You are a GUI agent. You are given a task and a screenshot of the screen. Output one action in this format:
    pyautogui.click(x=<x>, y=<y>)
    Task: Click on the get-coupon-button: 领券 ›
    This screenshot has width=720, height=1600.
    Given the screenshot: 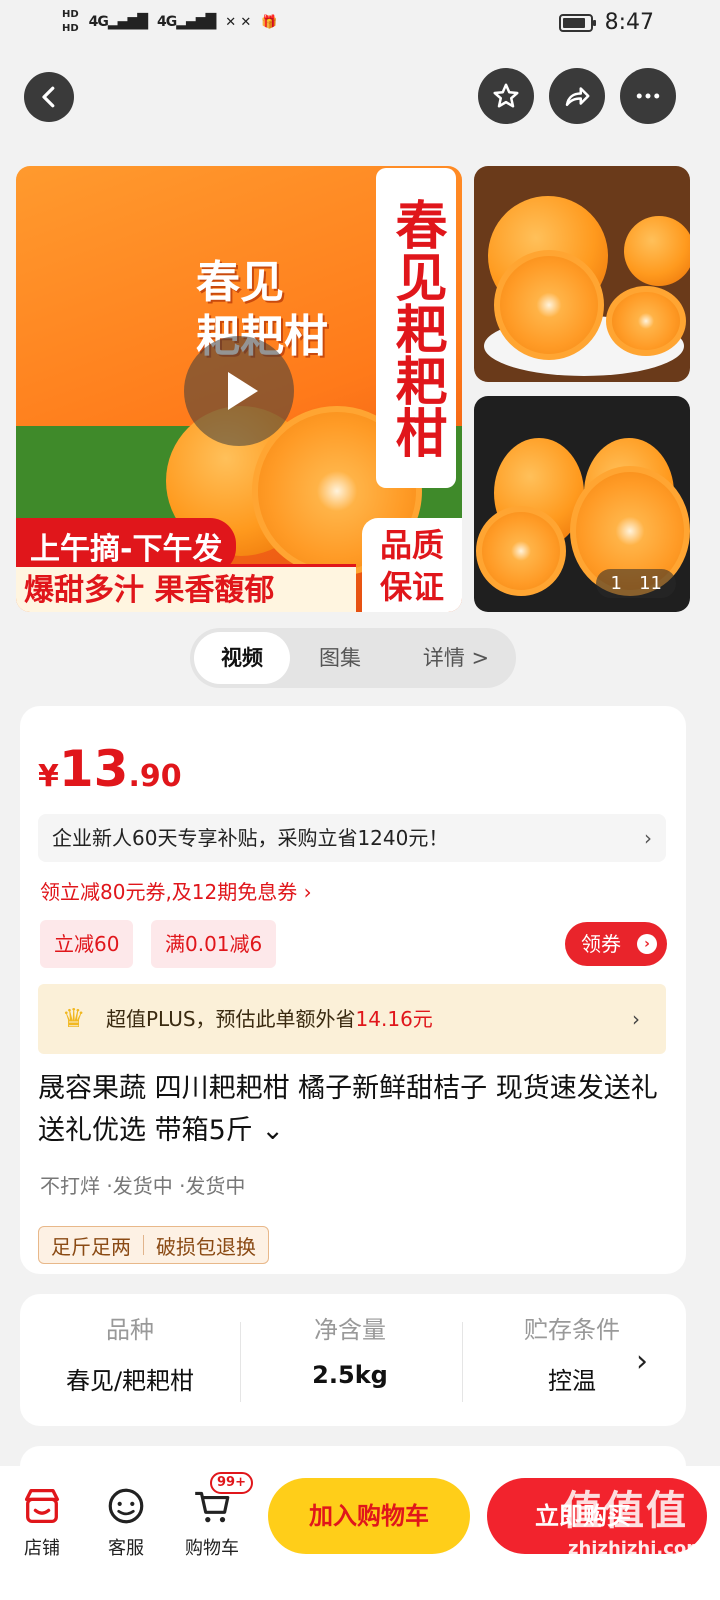 What is the action you would take?
    pyautogui.click(x=616, y=944)
    